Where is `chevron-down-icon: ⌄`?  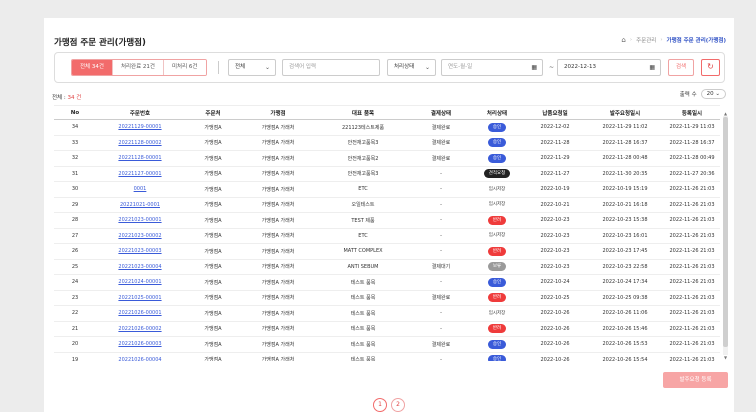
chevron-down-icon: ⌄ is located at coordinates (267, 67).